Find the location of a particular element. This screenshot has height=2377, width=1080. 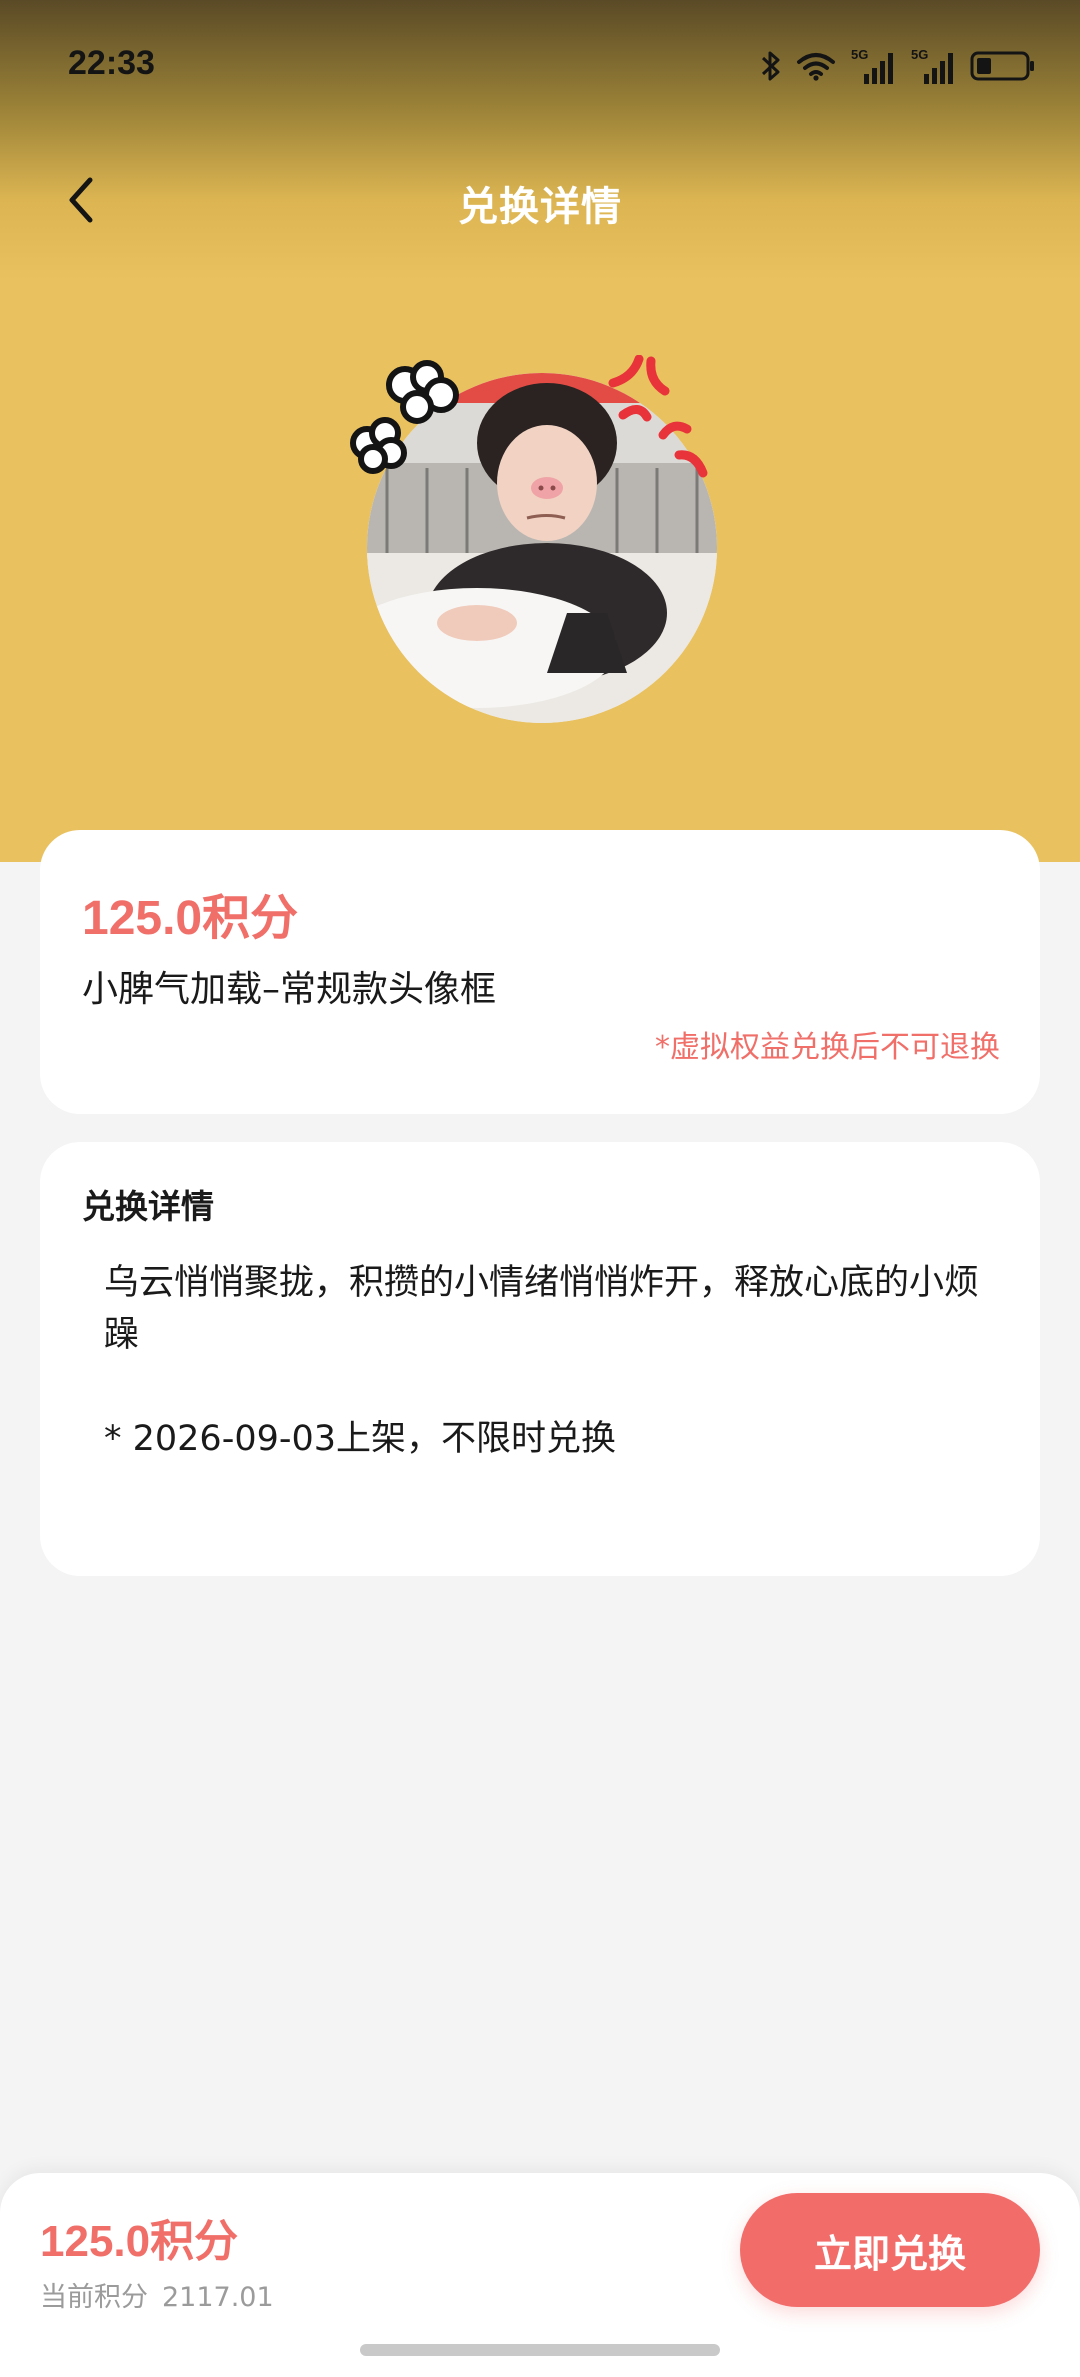

checkout-price: 125.0积分 is located at coordinates (139, 2241).